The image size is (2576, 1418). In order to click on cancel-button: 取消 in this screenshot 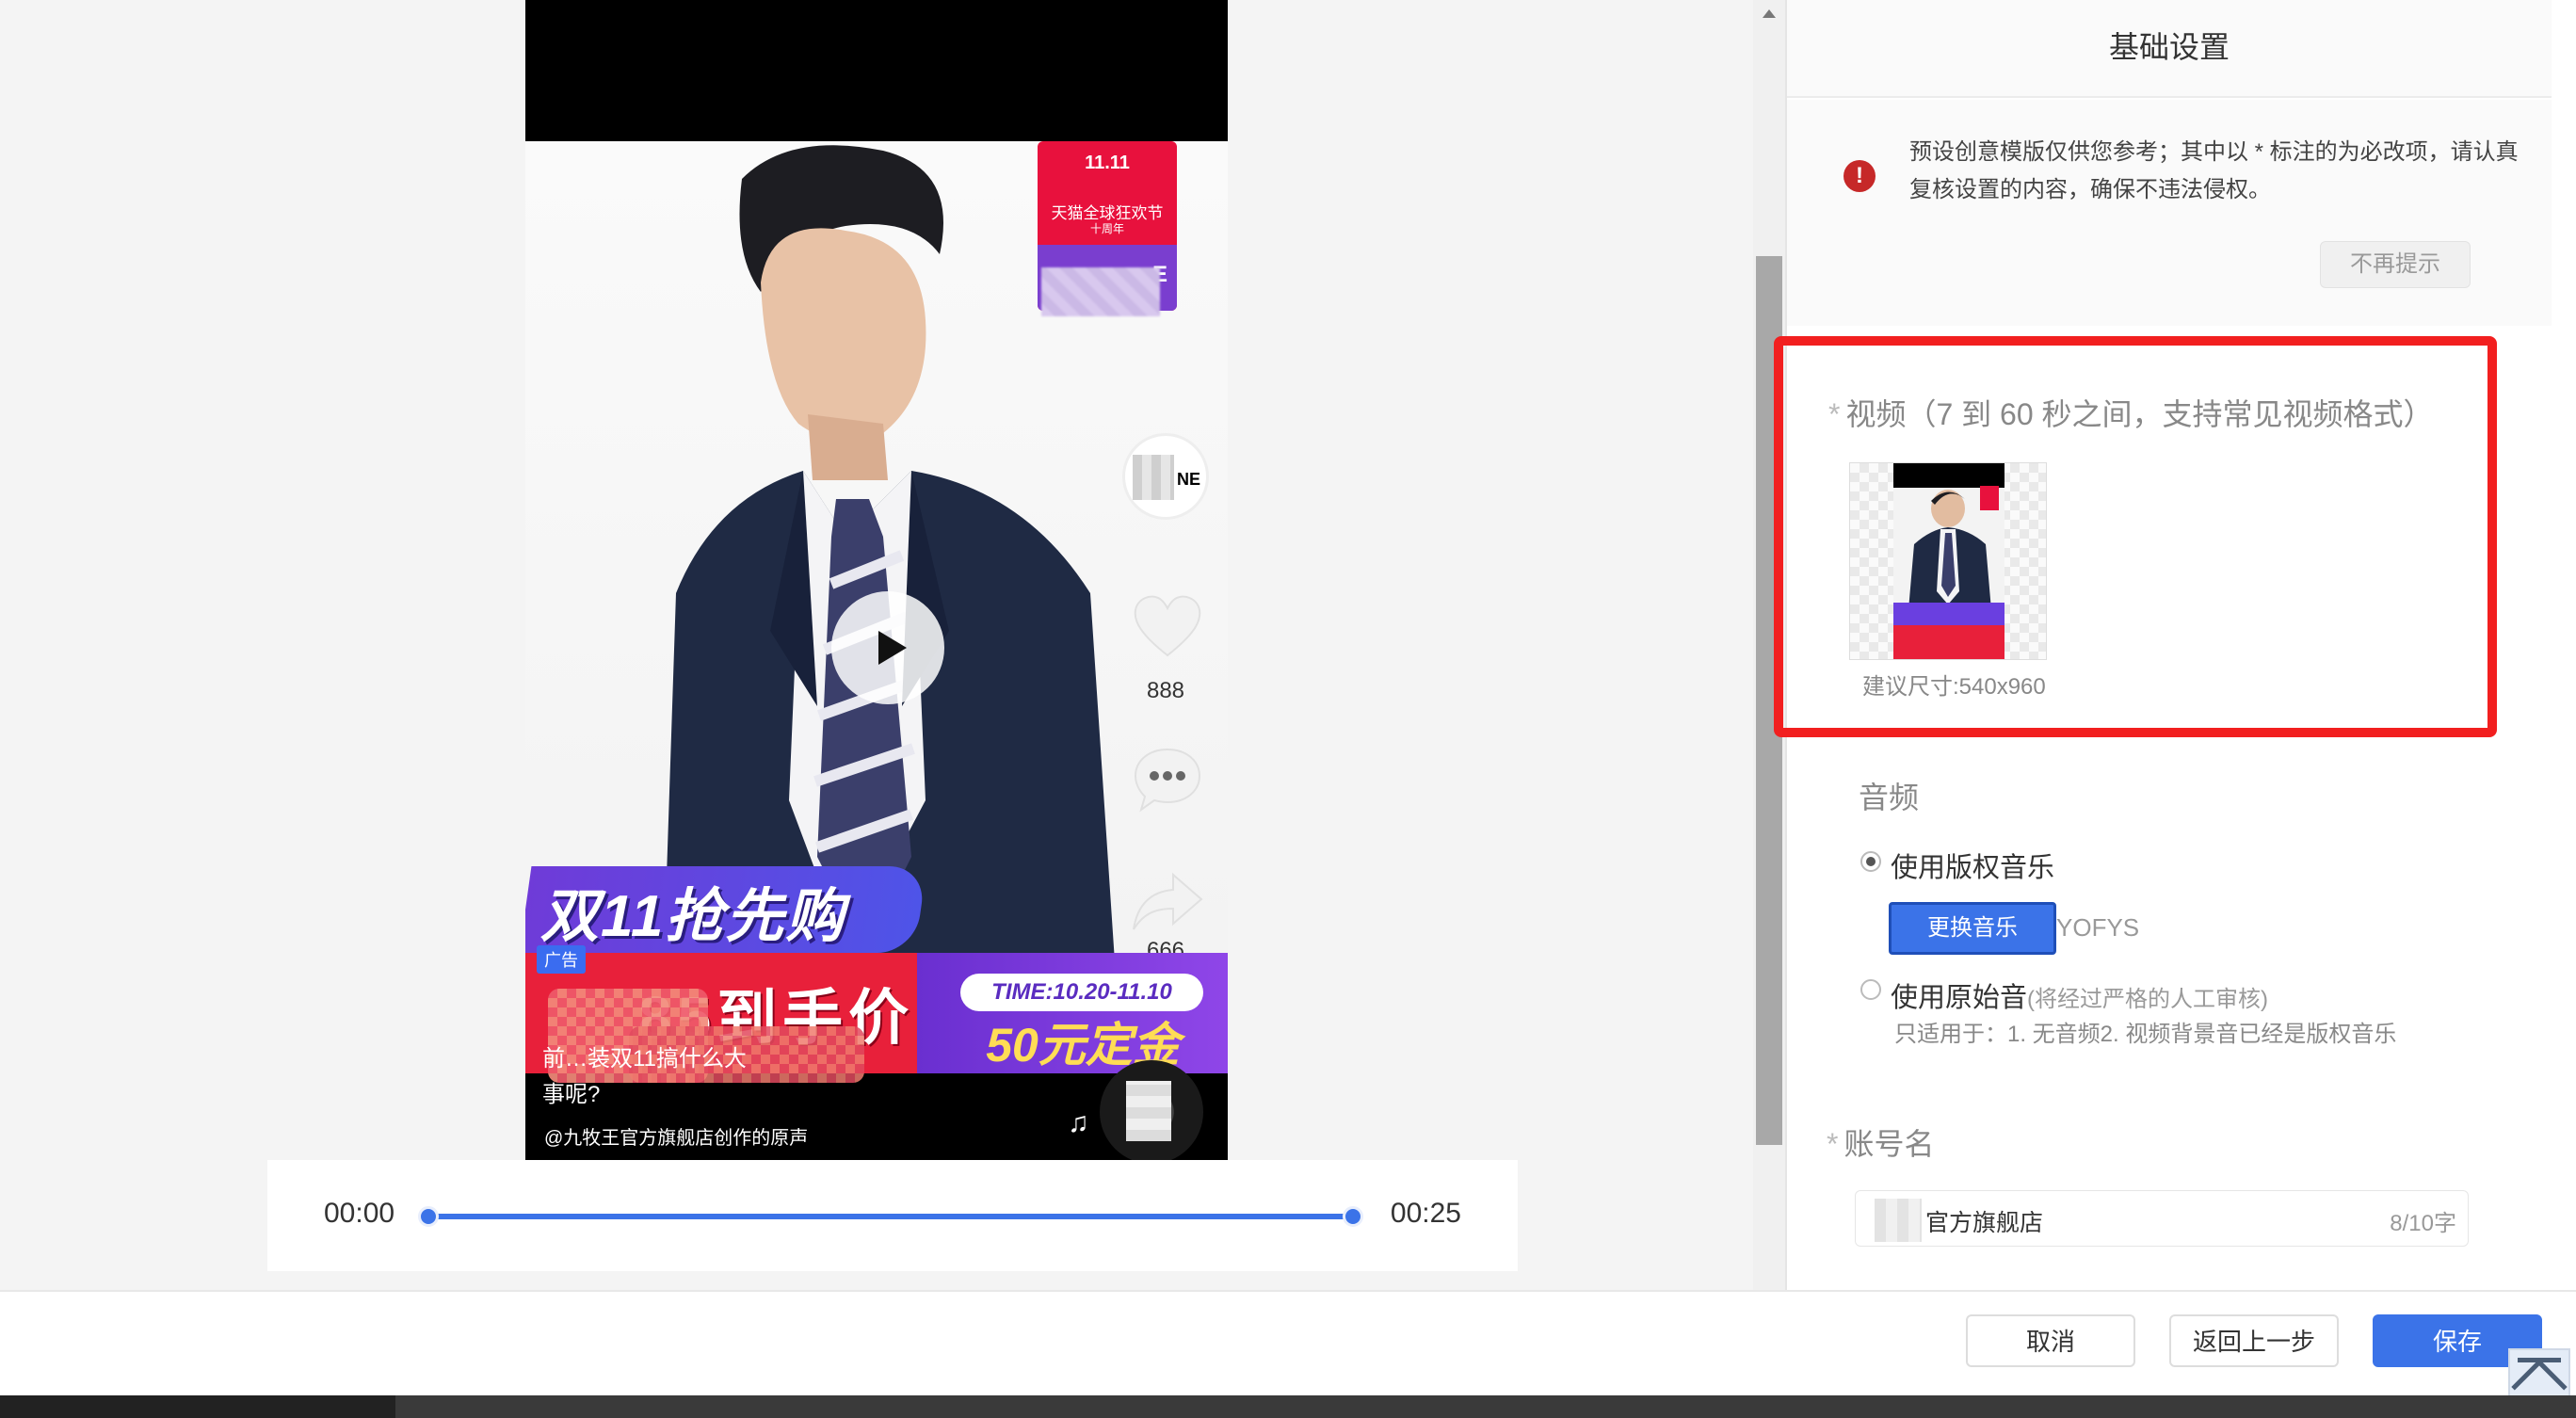, I will do `click(2050, 1340)`.